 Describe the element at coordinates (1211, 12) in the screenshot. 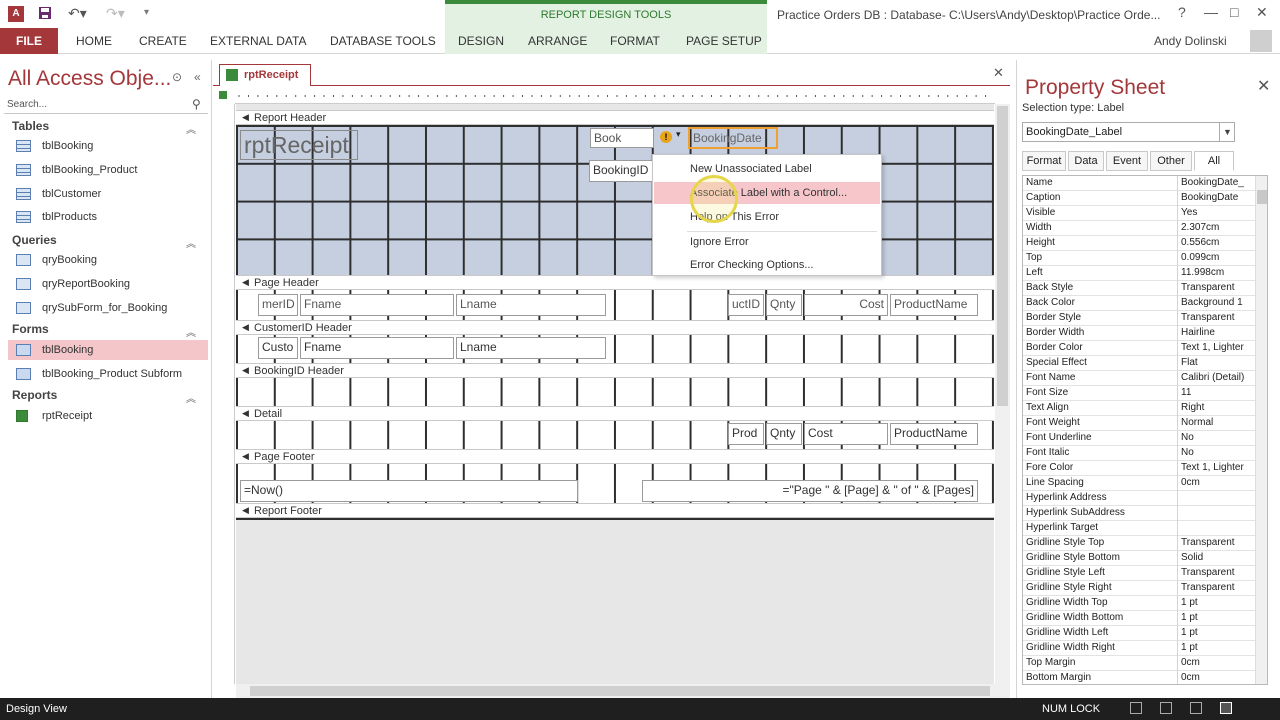

I see `minimize-button: —` at that location.